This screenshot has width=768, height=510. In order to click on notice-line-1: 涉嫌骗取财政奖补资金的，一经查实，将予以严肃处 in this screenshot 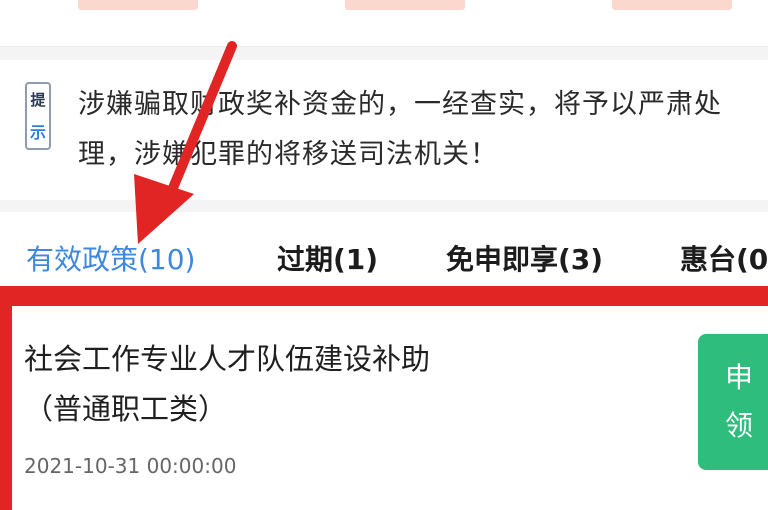, I will do `click(400, 104)`.